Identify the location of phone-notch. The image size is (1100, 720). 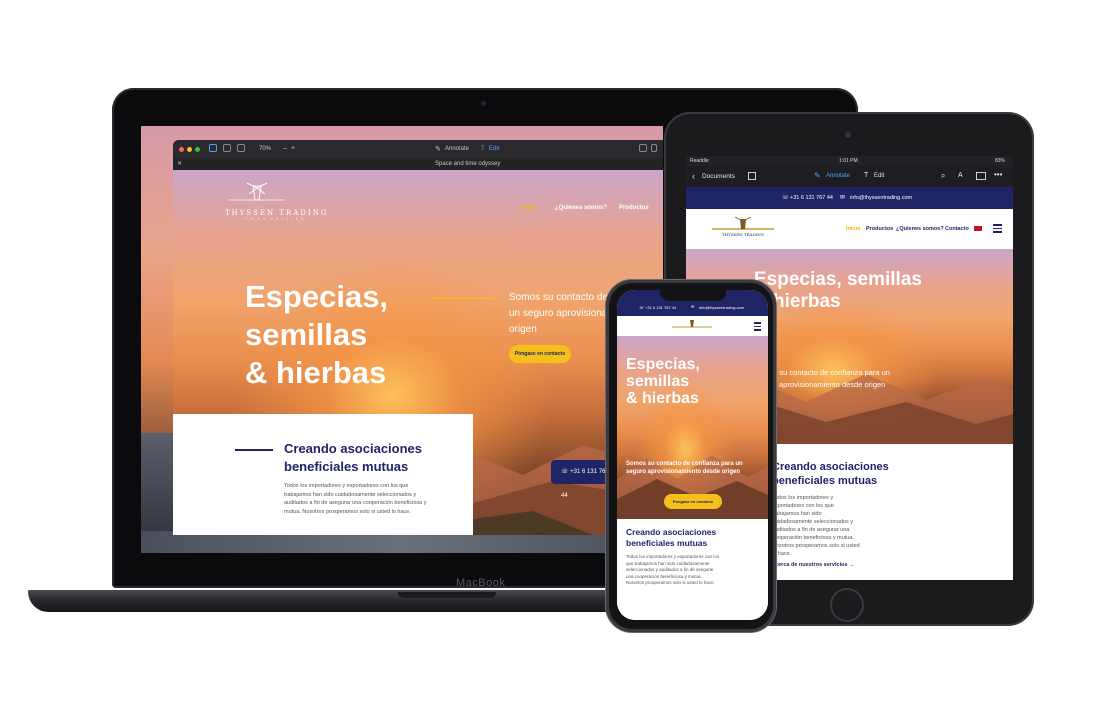
(693, 295).